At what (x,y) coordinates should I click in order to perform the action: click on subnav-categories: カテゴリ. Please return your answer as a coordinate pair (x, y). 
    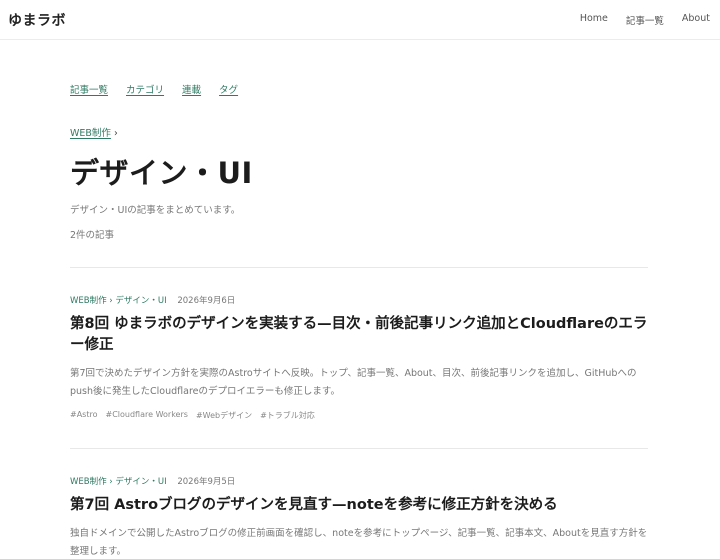
    Looking at the image, I should click on (145, 89).